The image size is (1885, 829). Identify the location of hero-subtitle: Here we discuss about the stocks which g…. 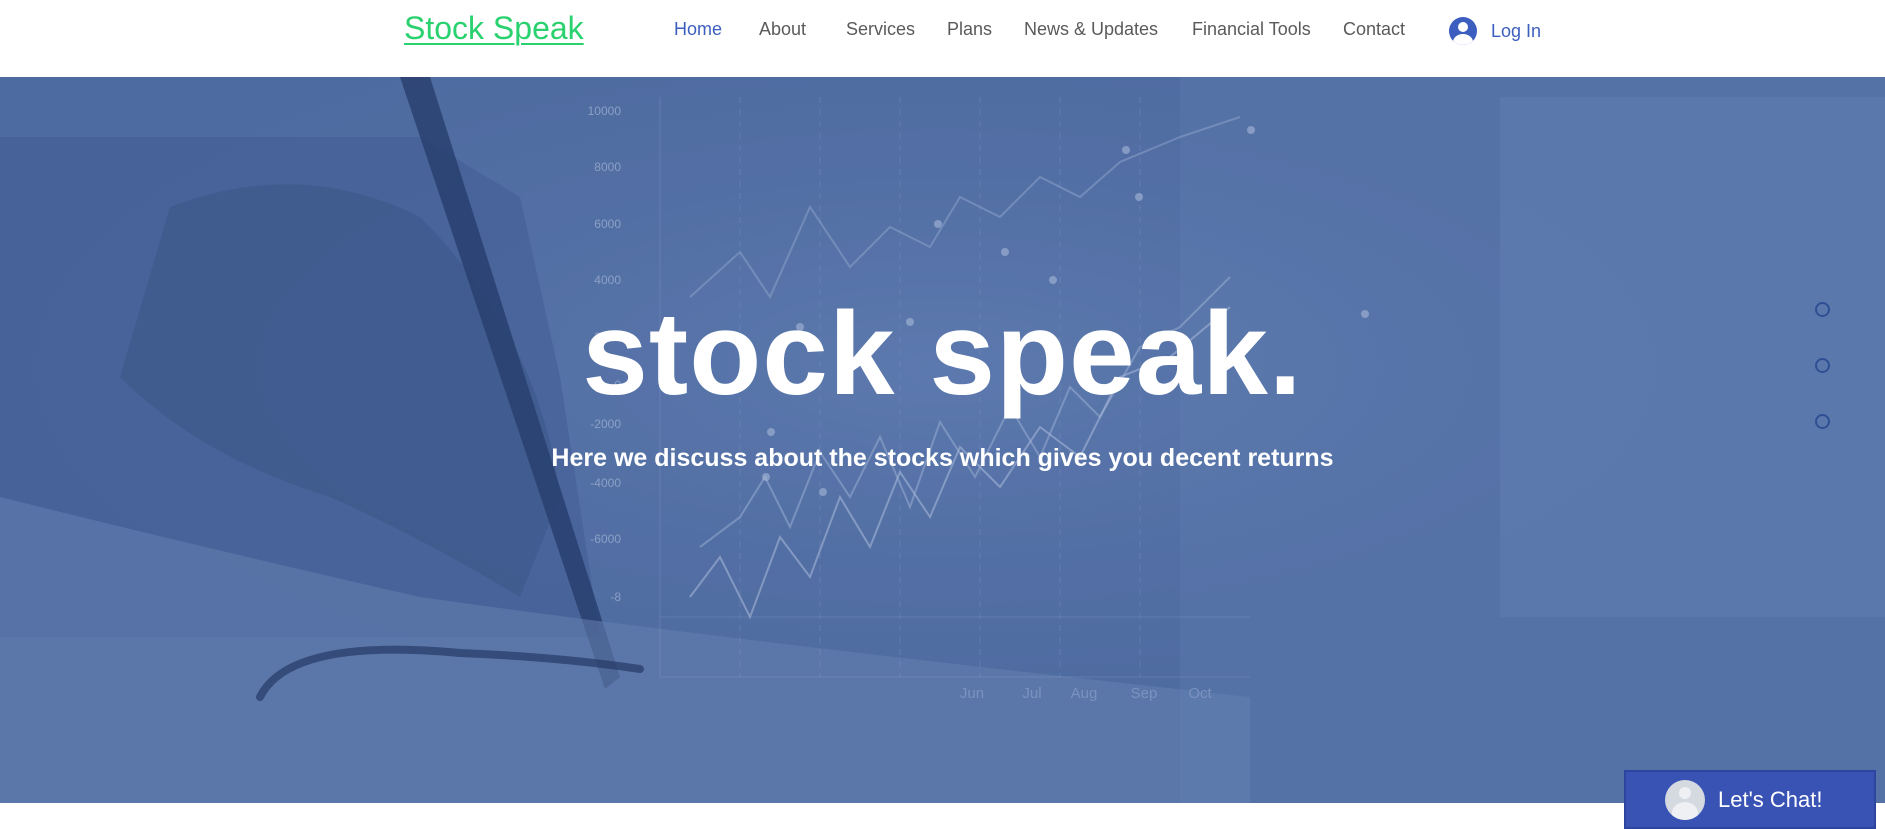
(942, 458).